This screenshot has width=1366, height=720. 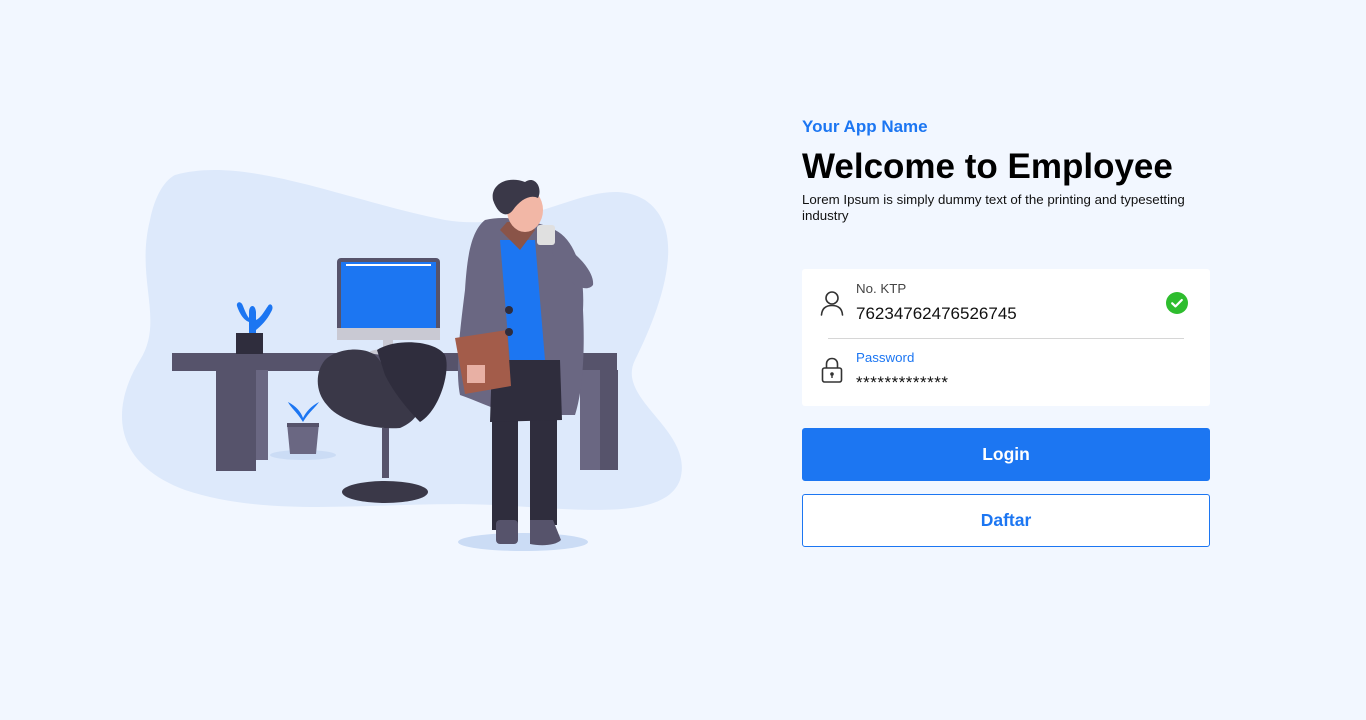 What do you see at coordinates (885, 357) in the screenshot?
I see `password-label: Password` at bounding box center [885, 357].